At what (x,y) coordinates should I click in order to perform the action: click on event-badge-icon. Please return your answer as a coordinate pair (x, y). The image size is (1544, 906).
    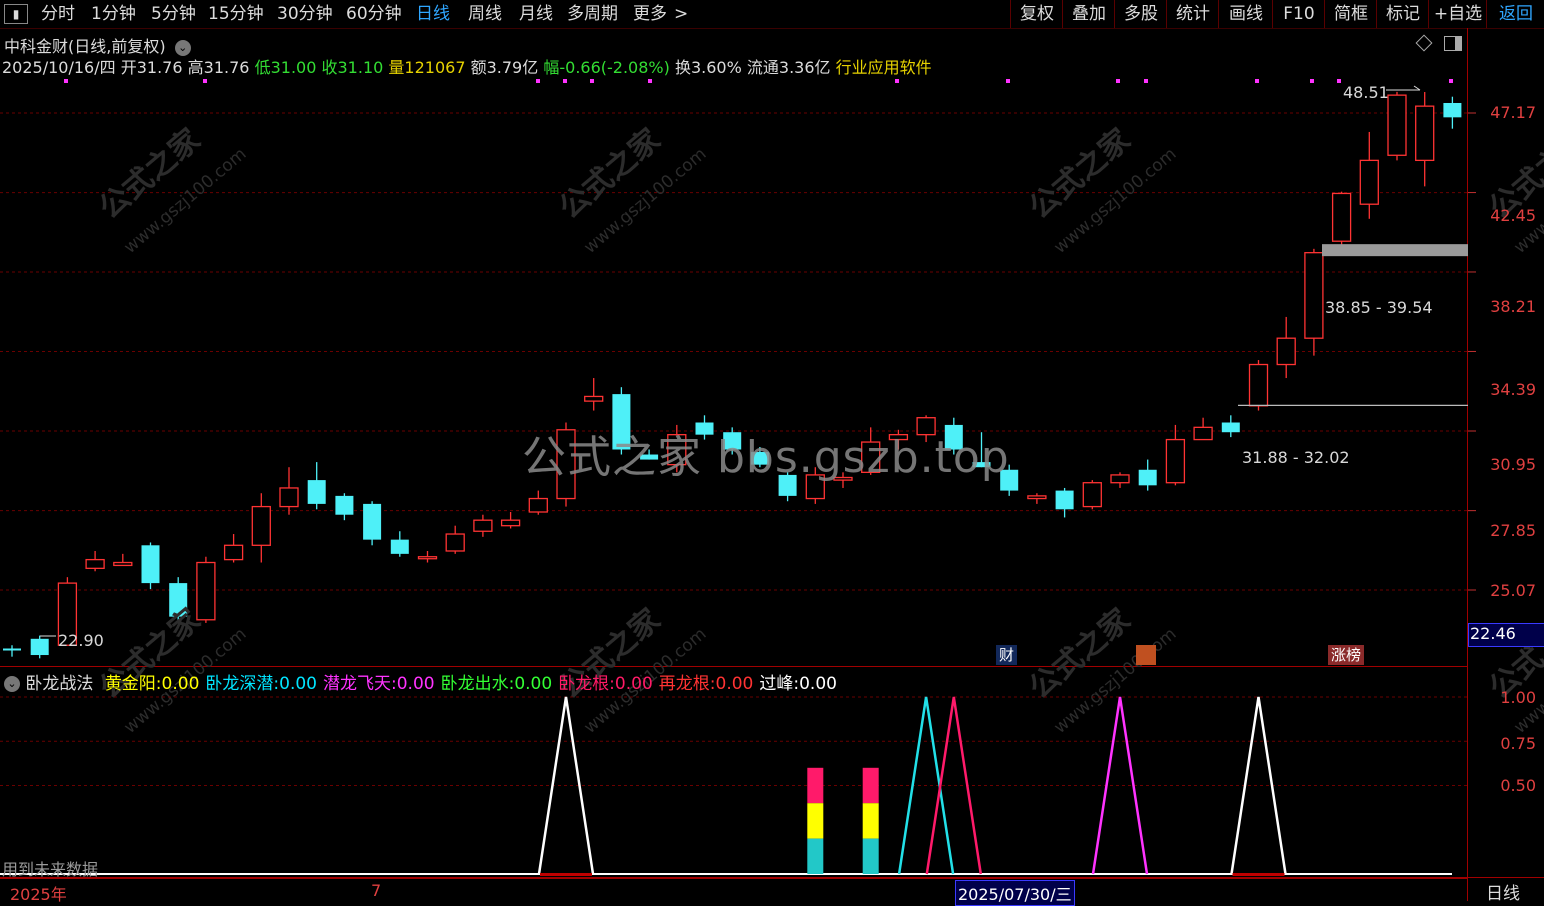
    Looking at the image, I should click on (1146, 655).